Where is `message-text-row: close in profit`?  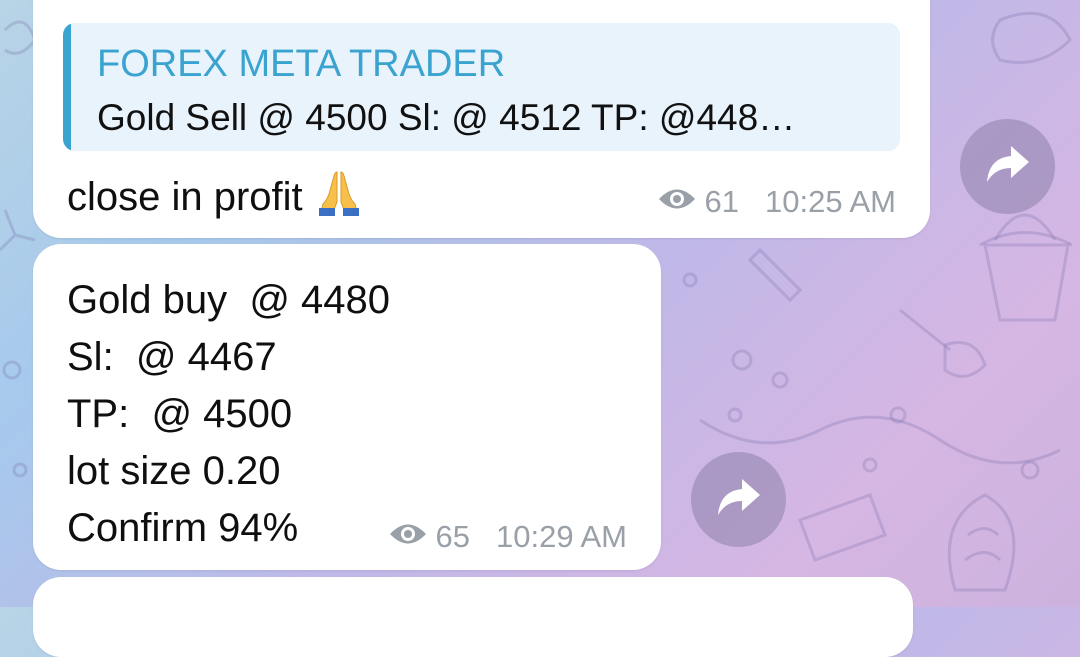 message-text-row: close in profit is located at coordinates (215, 197).